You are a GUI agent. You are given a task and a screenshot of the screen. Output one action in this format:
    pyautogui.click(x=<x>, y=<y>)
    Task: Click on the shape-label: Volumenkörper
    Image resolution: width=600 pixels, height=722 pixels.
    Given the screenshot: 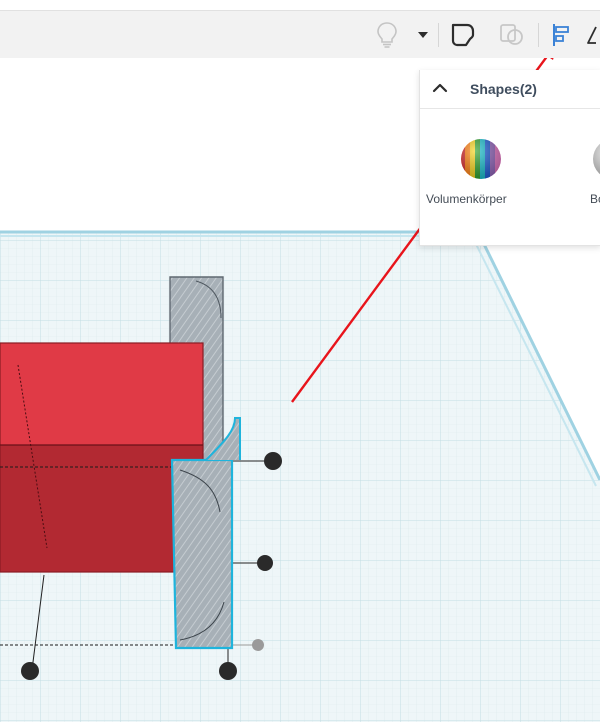 What is the action you would take?
    pyautogui.click(x=466, y=199)
    